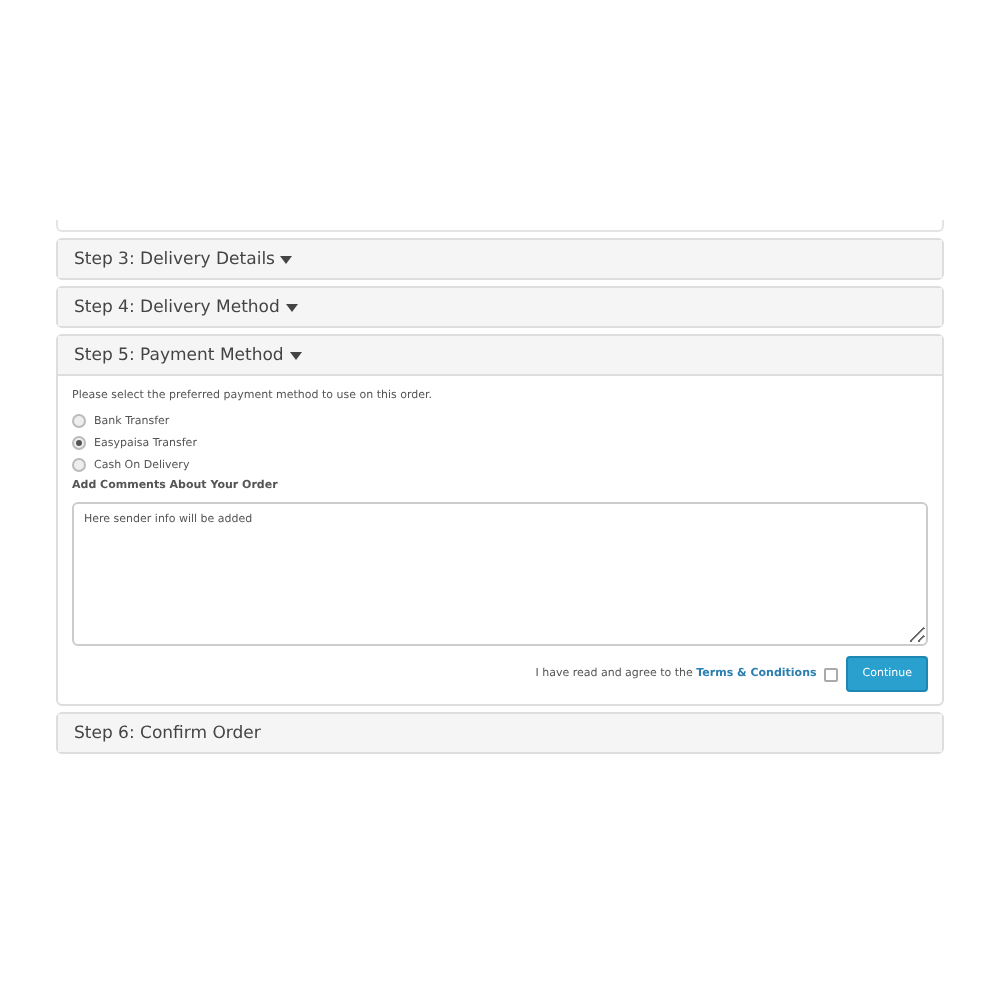 The width and height of the screenshot is (1000, 1000). Describe the element at coordinates (500, 733) in the screenshot. I see `panel-header: Step 6: Confirm Order` at that location.